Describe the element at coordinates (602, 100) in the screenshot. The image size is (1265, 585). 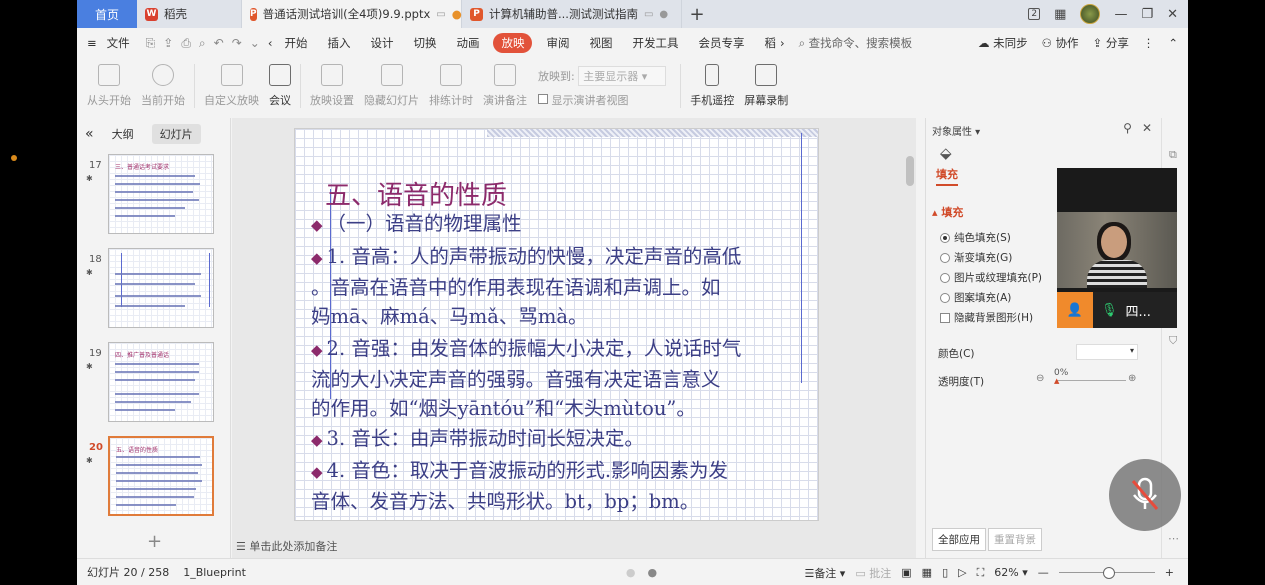
I see `presenter-view-row: 显示演讲者视图` at that location.